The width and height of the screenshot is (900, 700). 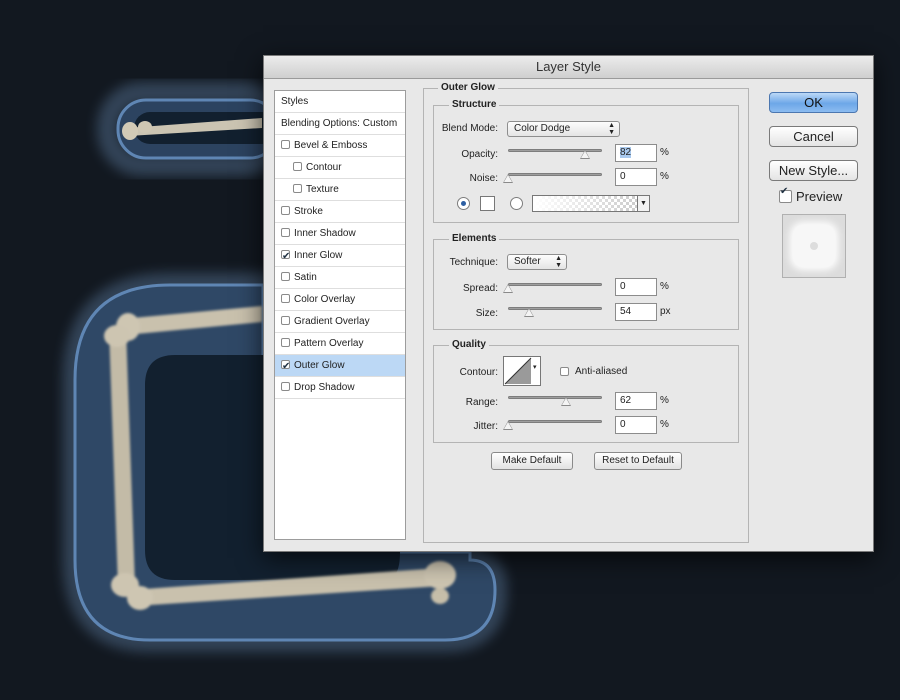 I want to click on style-item: Gradient Overlay, so click(x=340, y=322).